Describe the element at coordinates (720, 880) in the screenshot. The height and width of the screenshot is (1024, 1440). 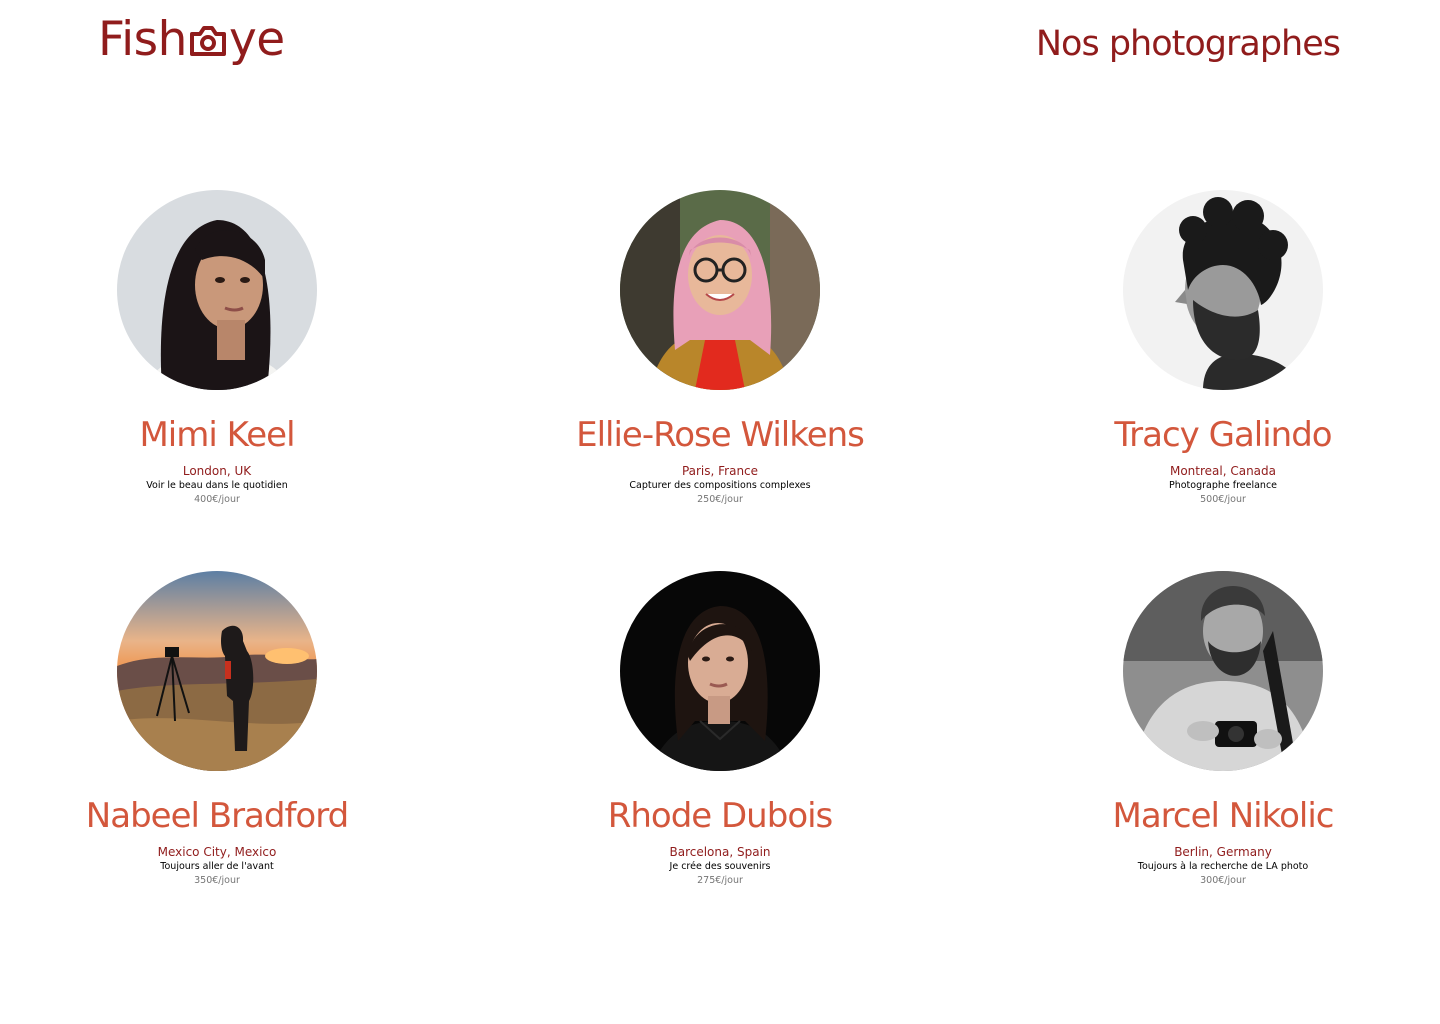
I see `photographer-price: 275€/jour` at that location.